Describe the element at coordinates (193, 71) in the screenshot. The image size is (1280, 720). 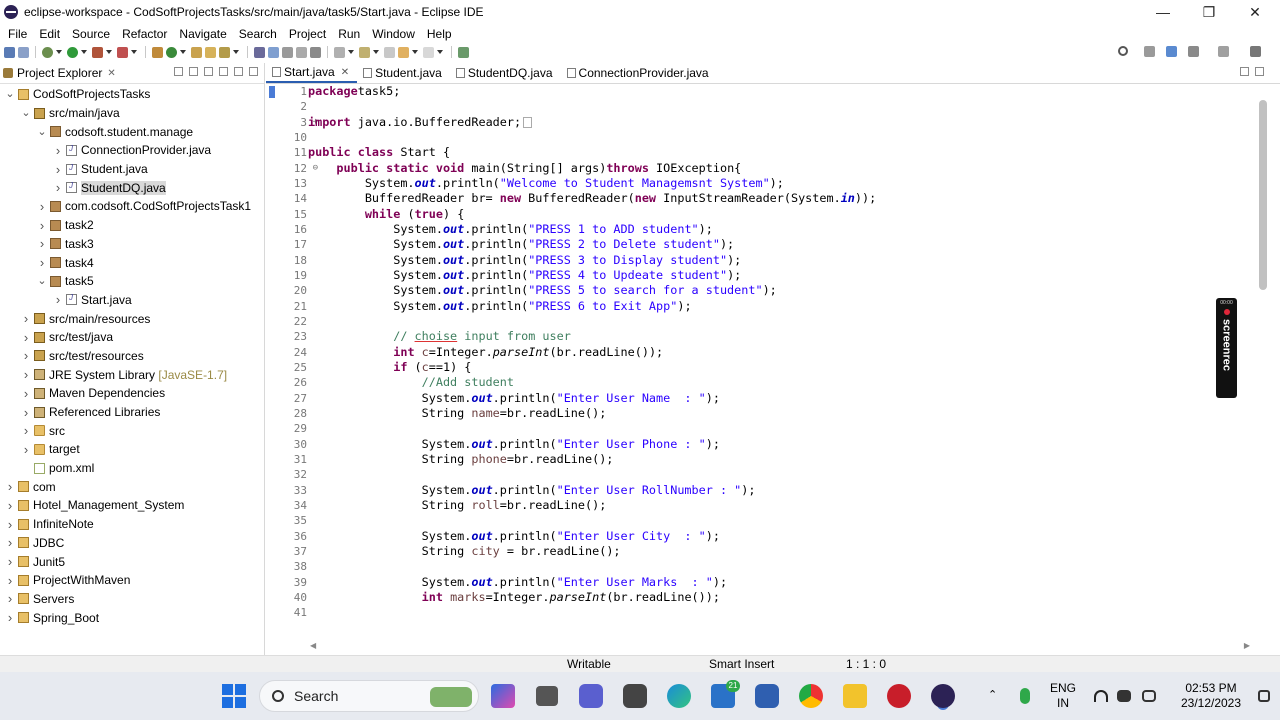
I see `link-with-editor-icon` at that location.